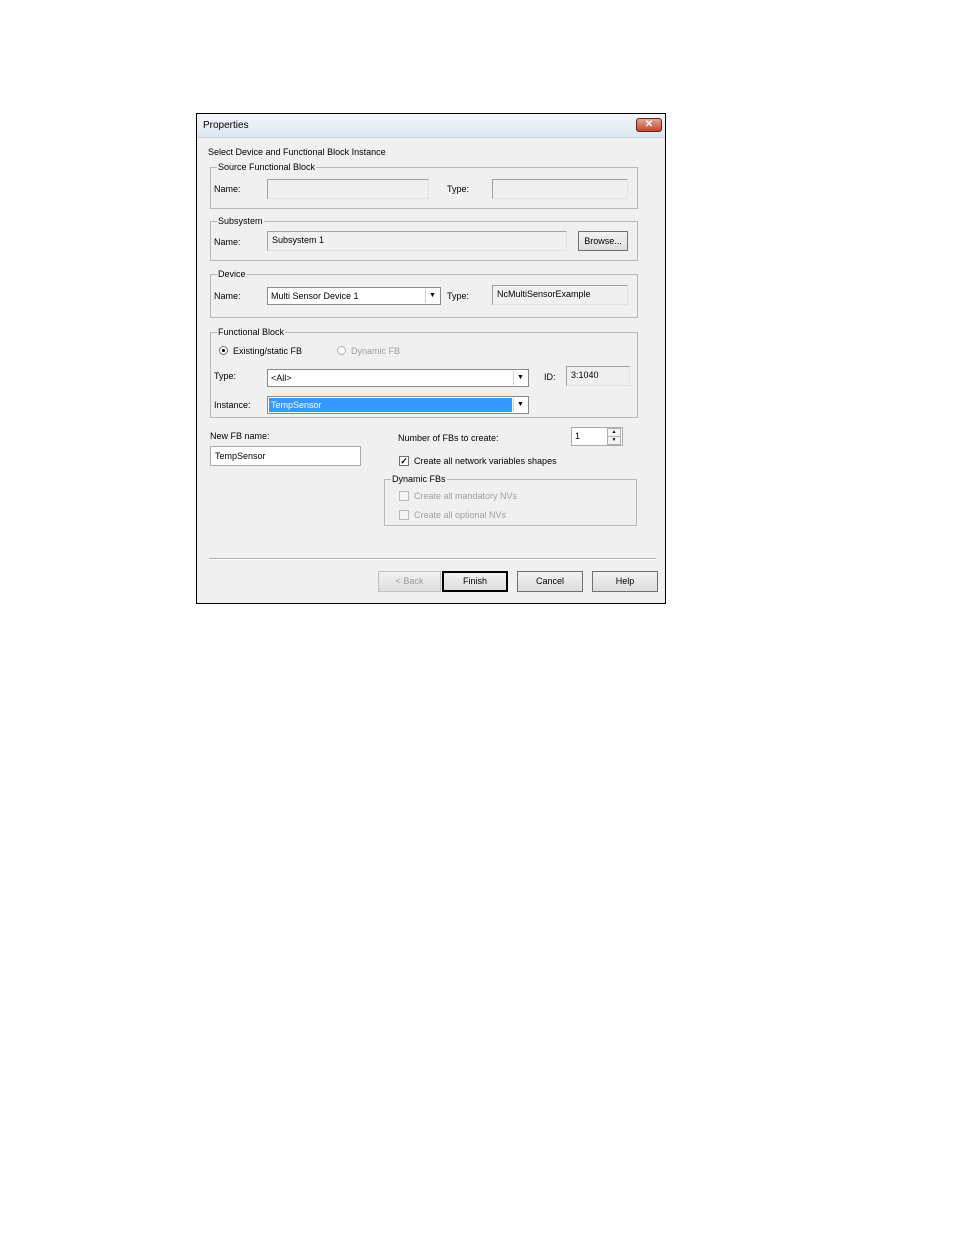 The width and height of the screenshot is (954, 1235). Describe the element at coordinates (240, 436) in the screenshot. I see `new-fb-name-label: New FB name:` at that location.